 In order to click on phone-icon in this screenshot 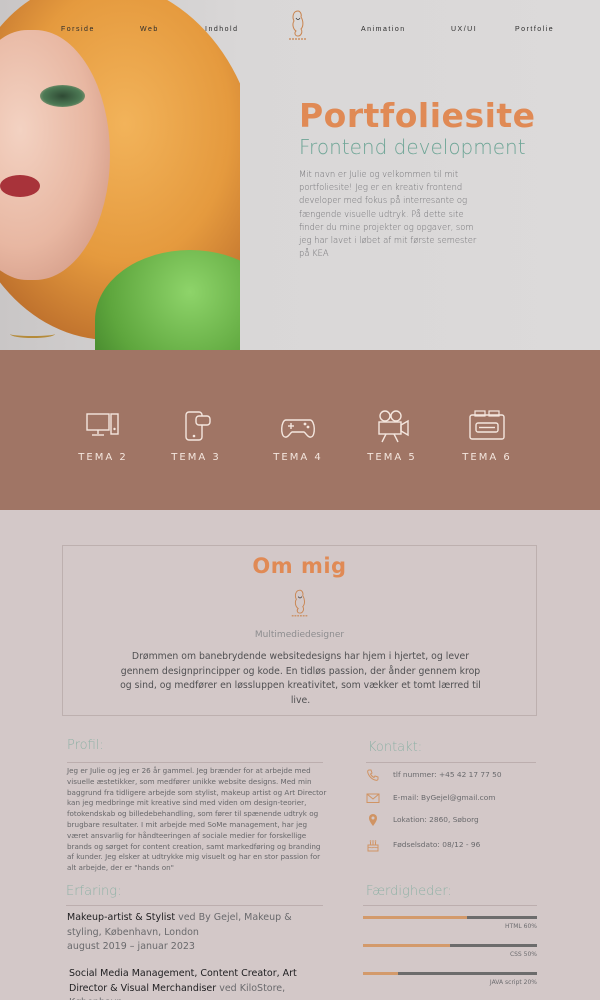, I will do `click(373, 775)`.